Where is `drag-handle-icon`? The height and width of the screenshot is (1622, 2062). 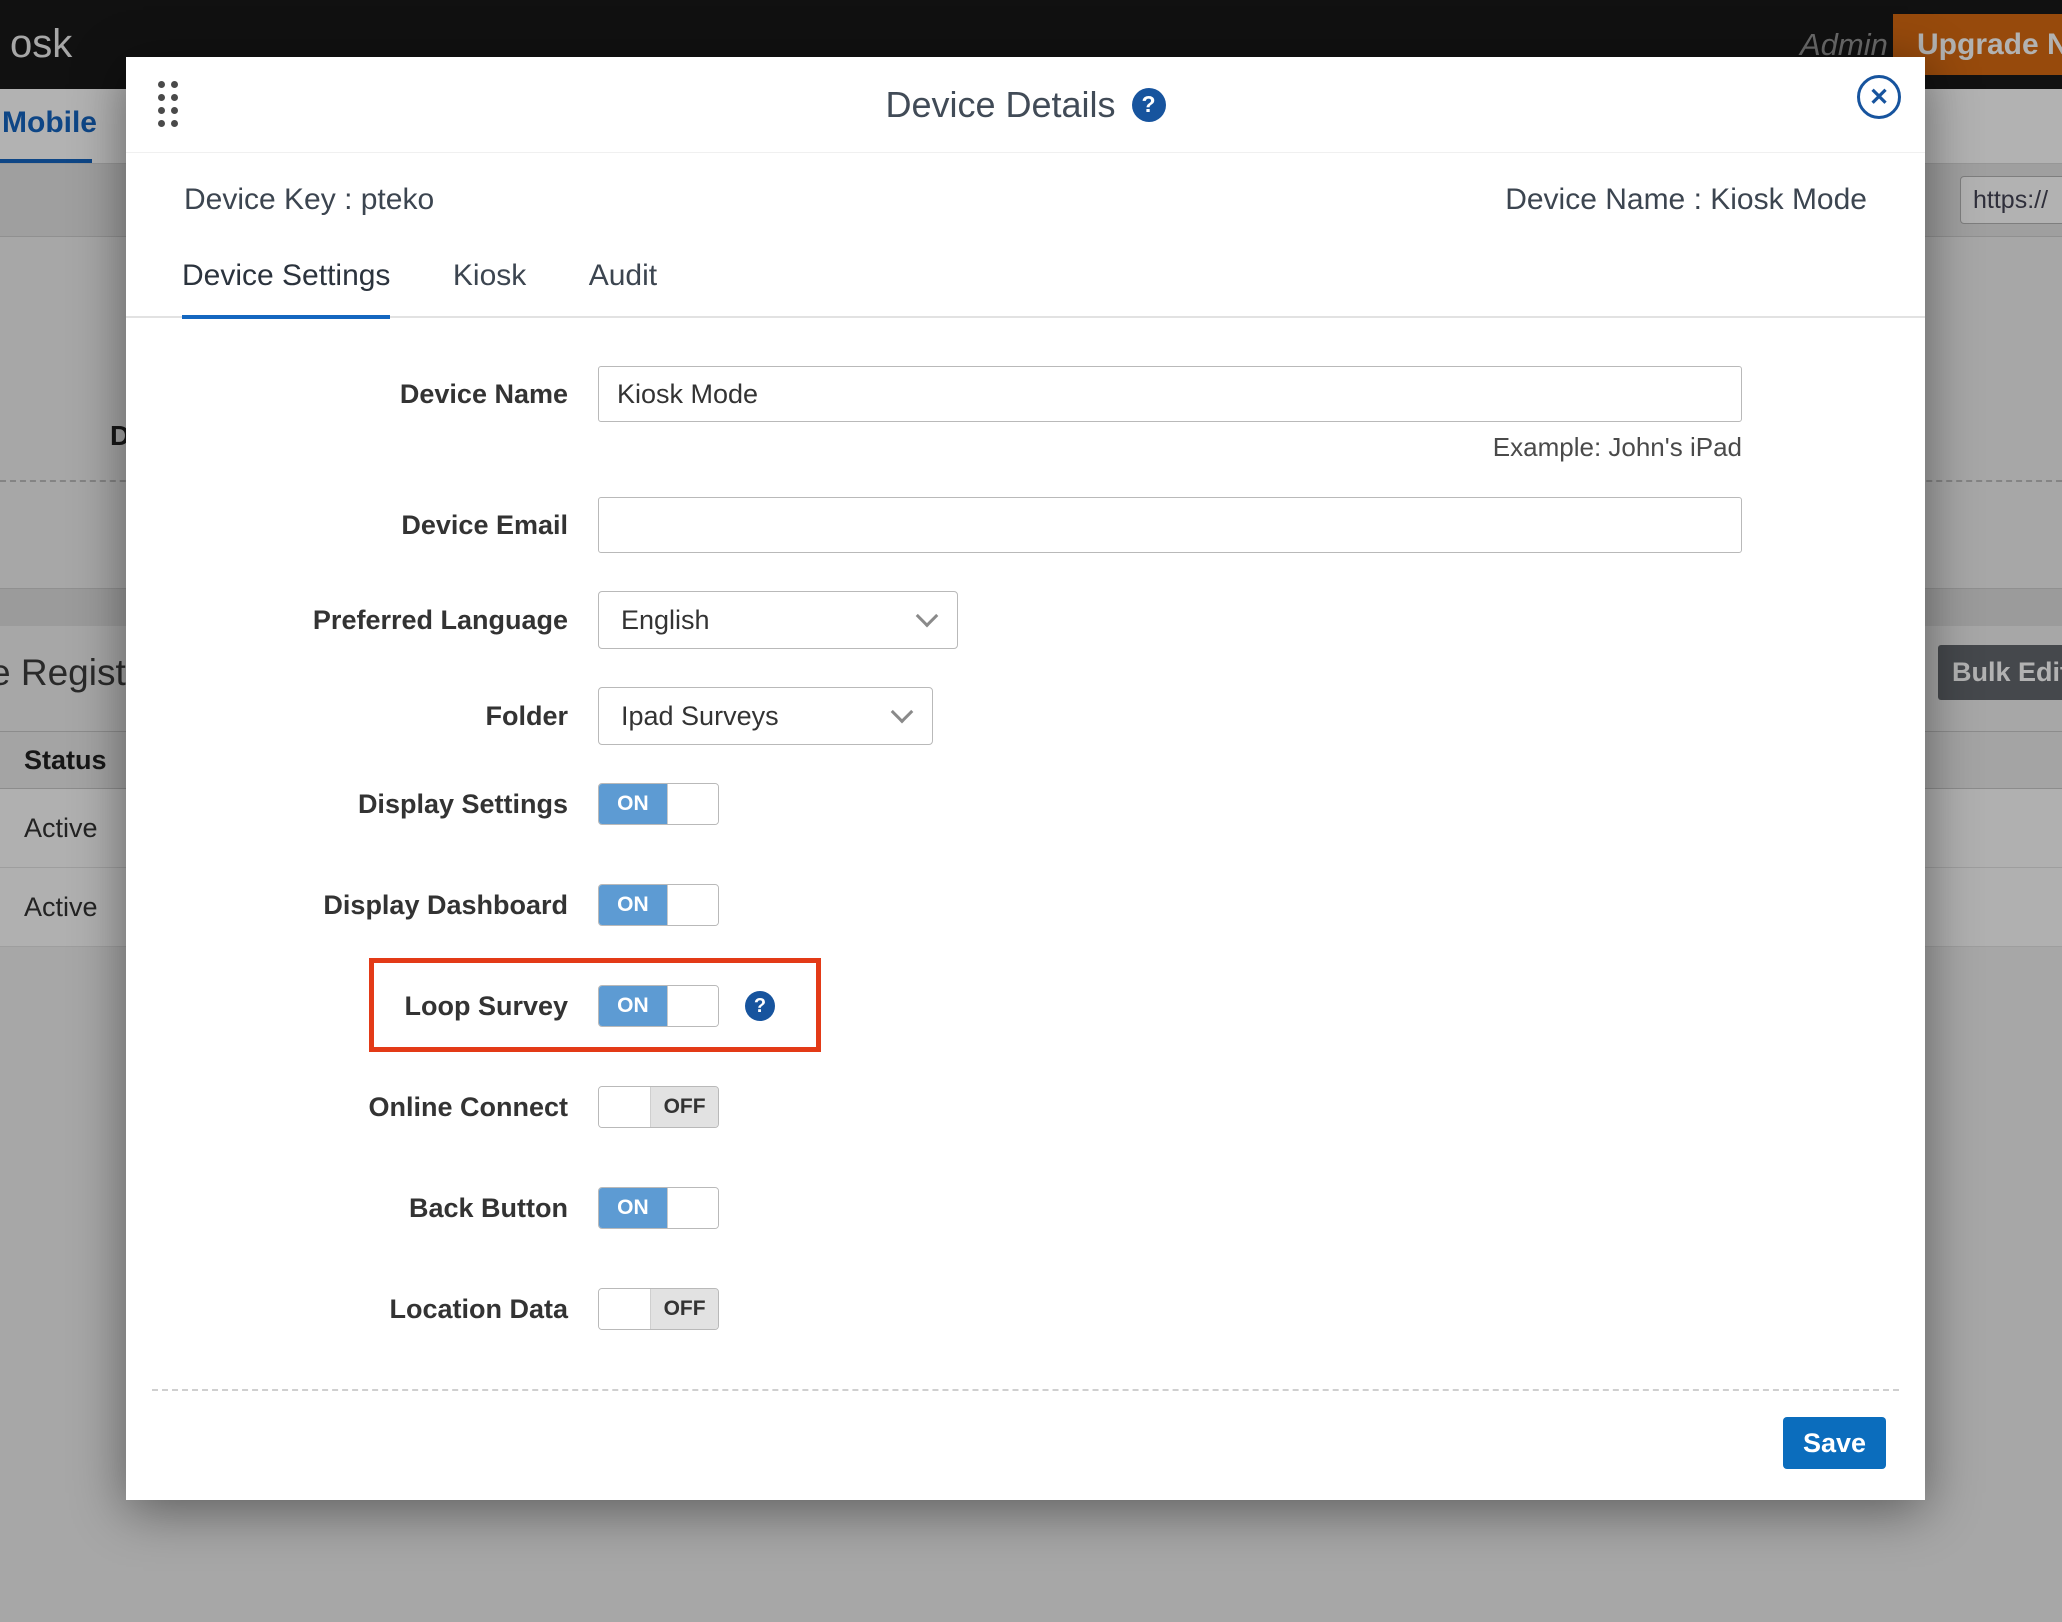
drag-handle-icon is located at coordinates (168, 104).